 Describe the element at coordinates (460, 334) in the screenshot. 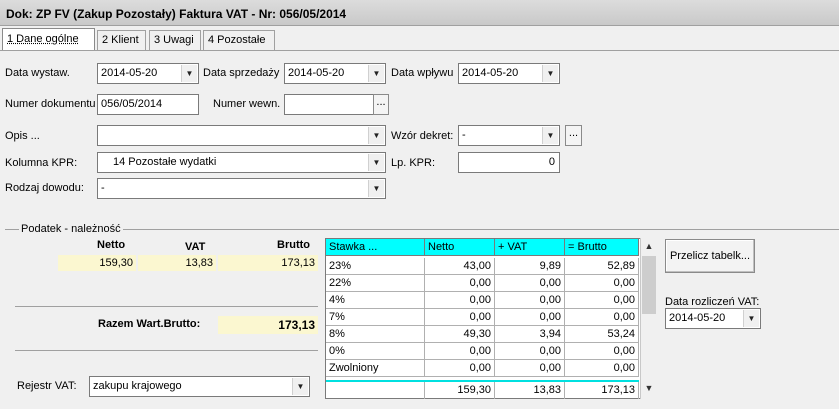

I see `table-cell: 49,30` at that location.